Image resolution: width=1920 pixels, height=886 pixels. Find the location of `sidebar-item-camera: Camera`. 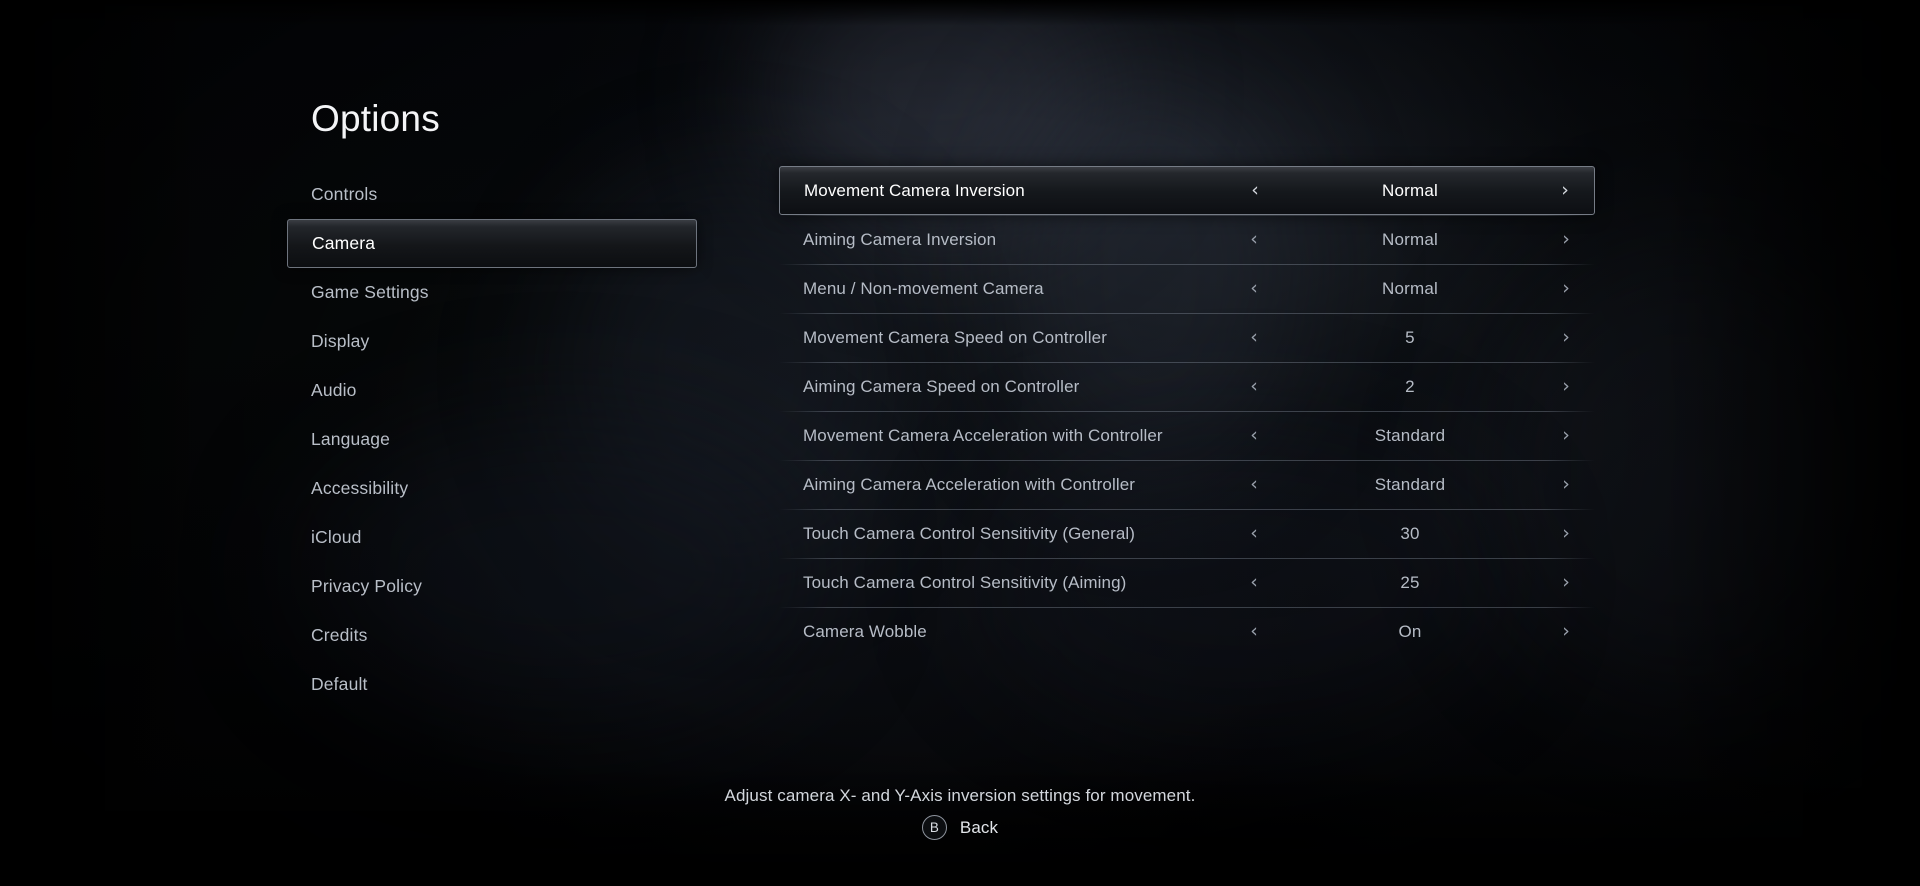

sidebar-item-camera: Camera is located at coordinates (492, 243).